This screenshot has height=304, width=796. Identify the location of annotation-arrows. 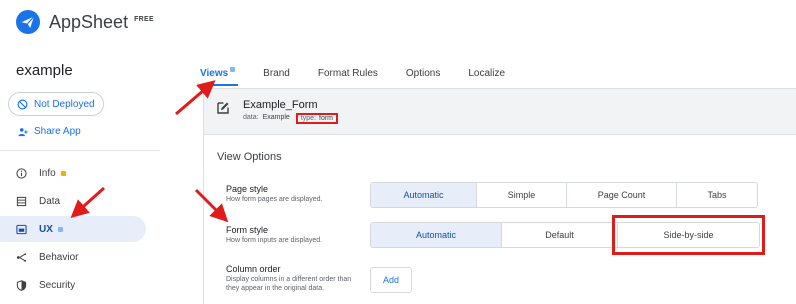
(149, 151).